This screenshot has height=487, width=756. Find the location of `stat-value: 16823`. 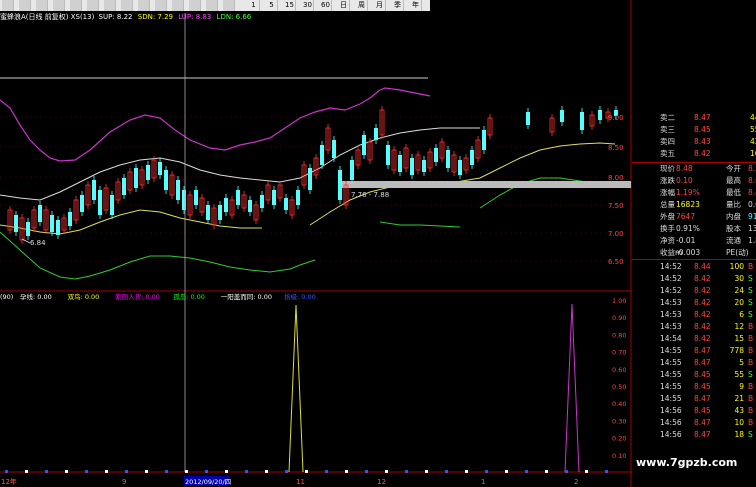

stat-value: 16823 is located at coordinates (688, 204).